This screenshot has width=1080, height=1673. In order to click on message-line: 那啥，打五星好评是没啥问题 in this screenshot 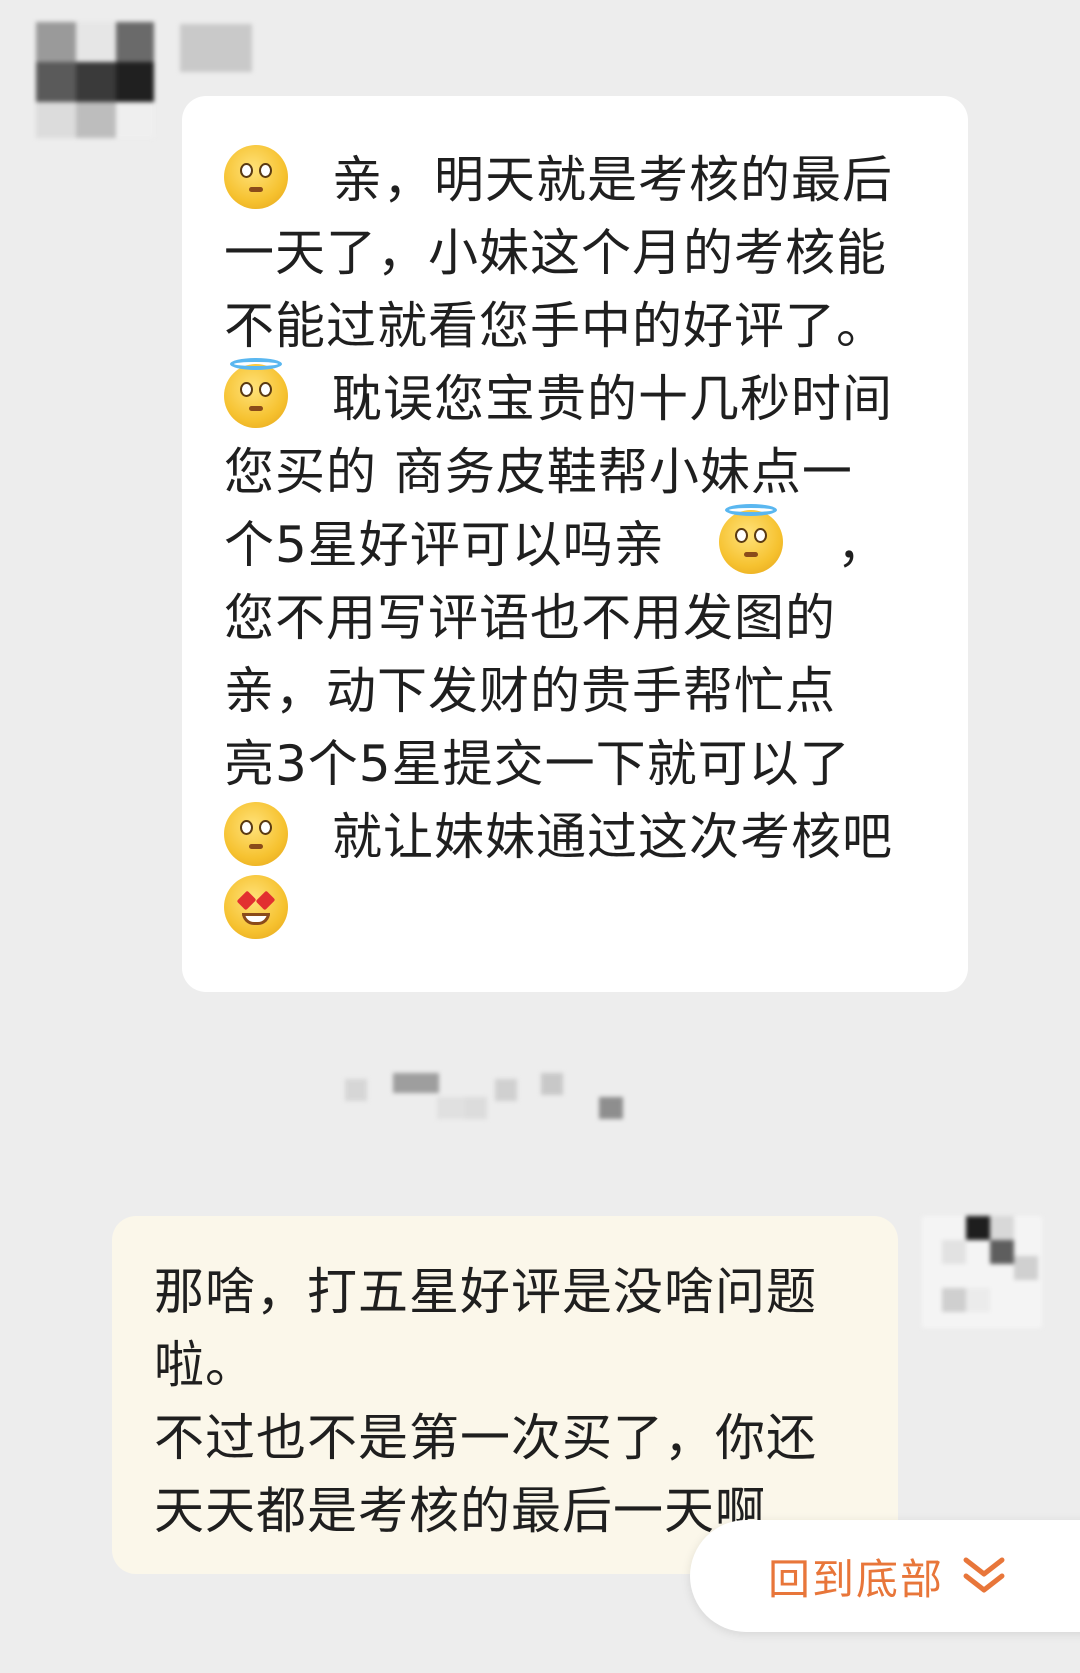, I will do `click(506, 1292)`.